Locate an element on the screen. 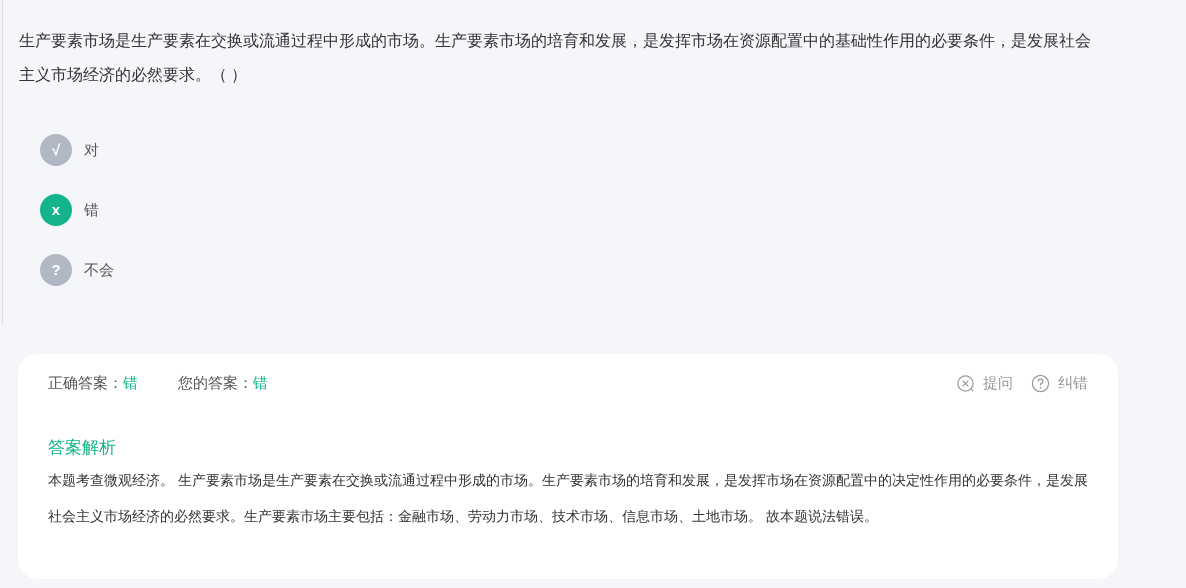 Image resolution: width=1186 pixels, height=588 pixels. help-icon is located at coordinates (1040, 383).